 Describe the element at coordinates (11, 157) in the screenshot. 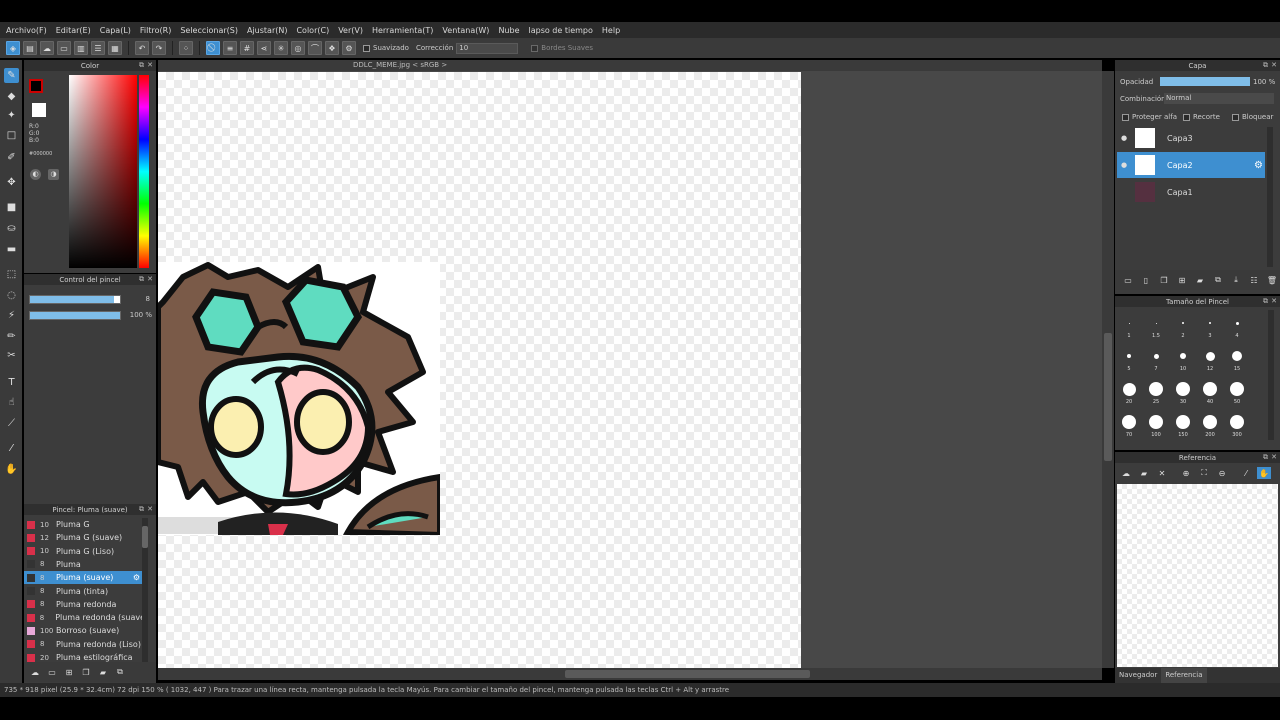

I see `edit-tool-icon: ✐` at that location.